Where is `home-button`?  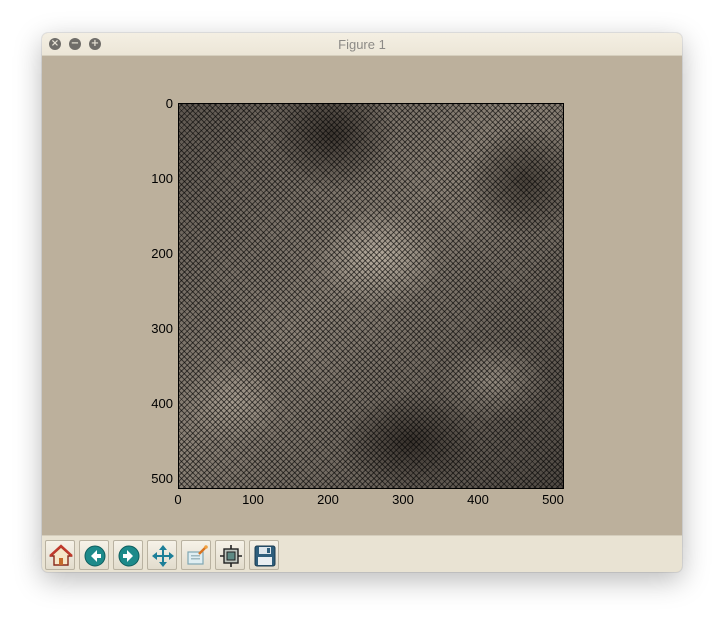
home-button is located at coordinates (60, 555).